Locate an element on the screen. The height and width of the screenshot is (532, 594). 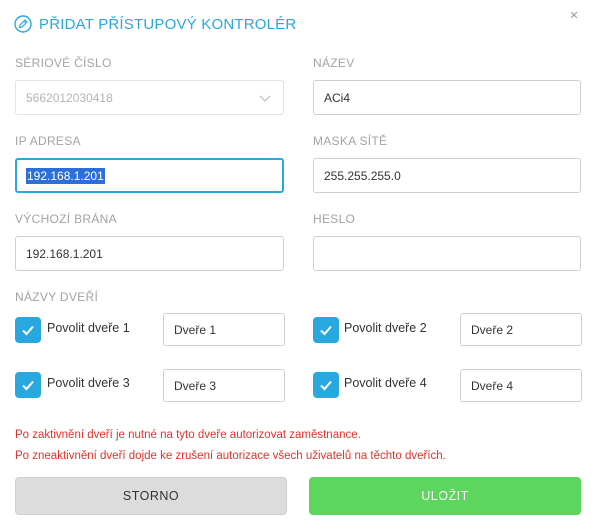
ip-address-value: 192.168.1.201 is located at coordinates (65, 175).